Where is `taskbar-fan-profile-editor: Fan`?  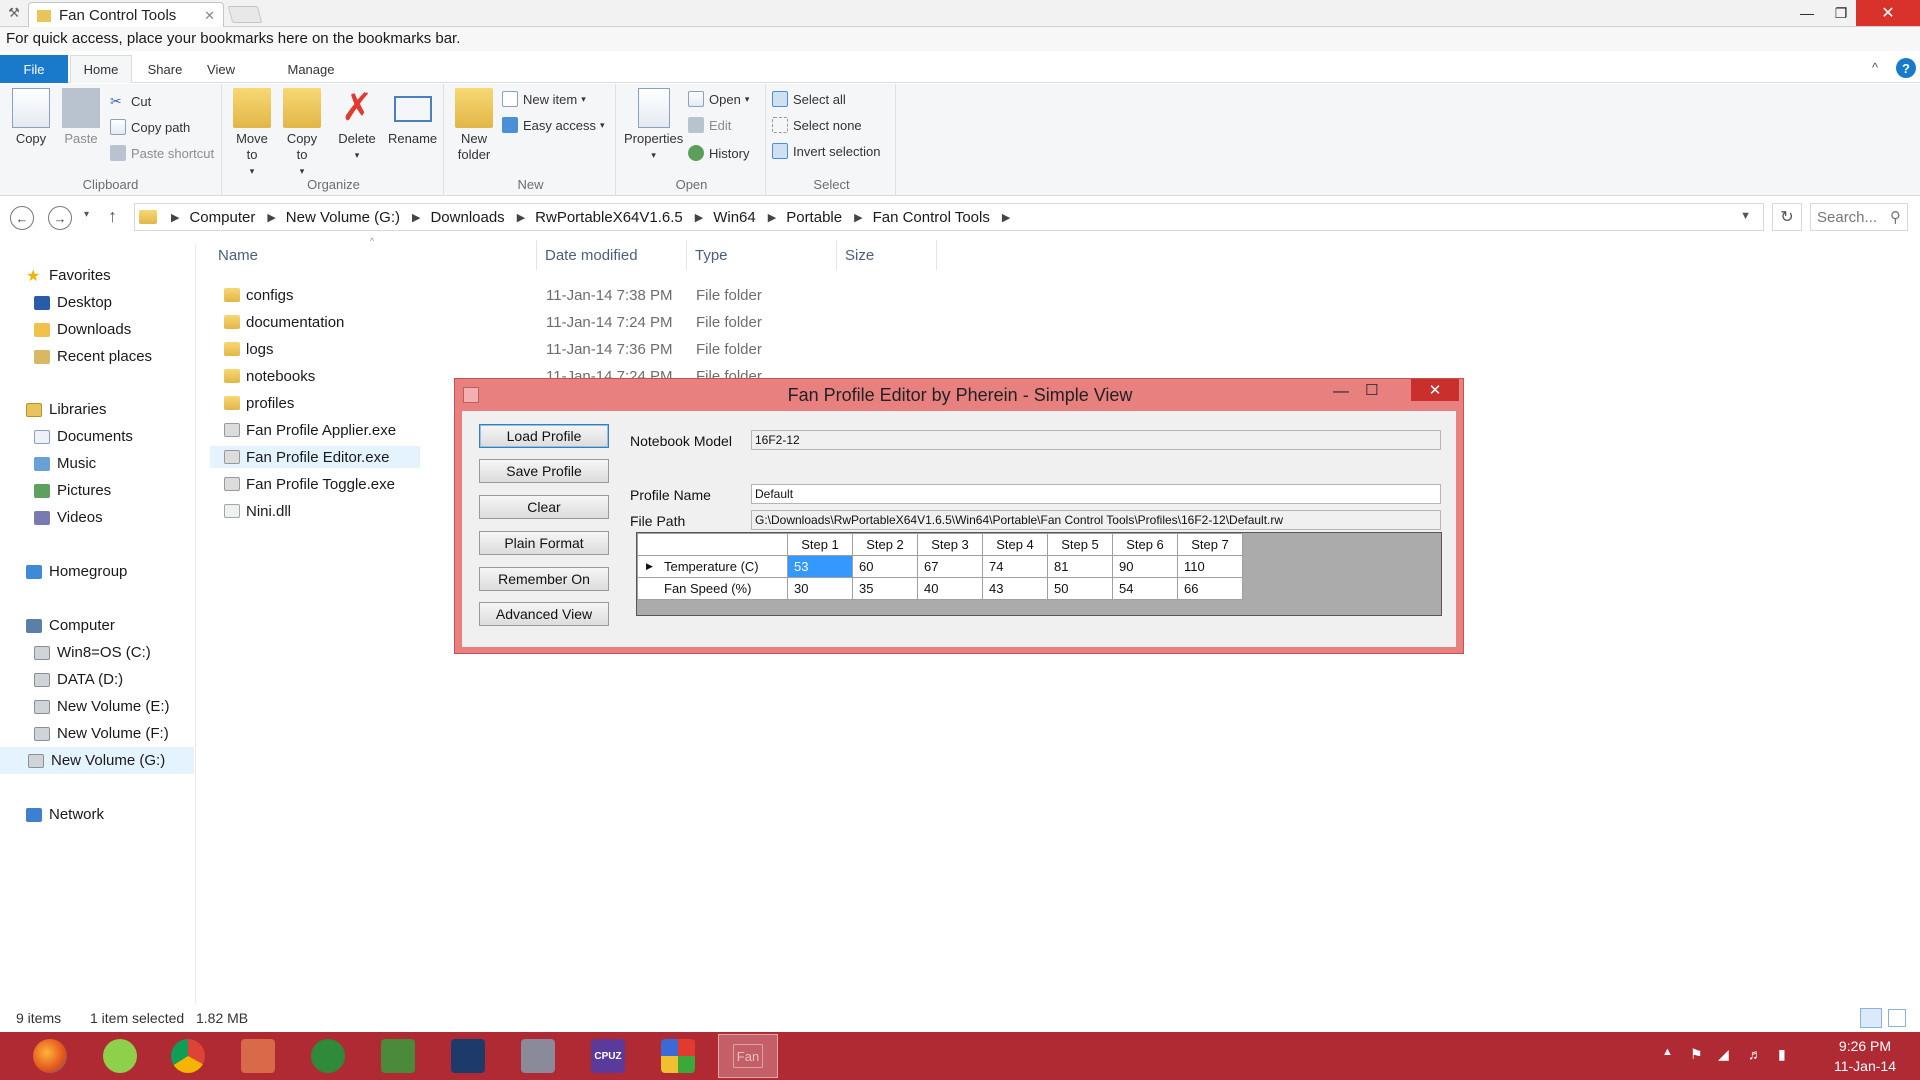
taskbar-fan-profile-editor: Fan is located at coordinates (748, 1056).